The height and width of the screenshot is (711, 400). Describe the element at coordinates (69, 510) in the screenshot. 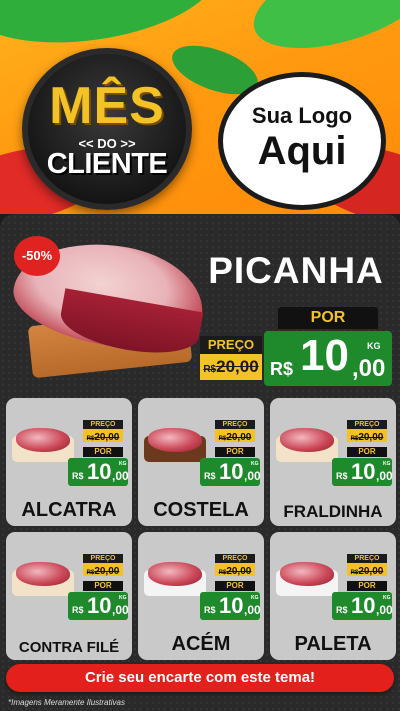

I see `product-name: ALCATRA` at that location.